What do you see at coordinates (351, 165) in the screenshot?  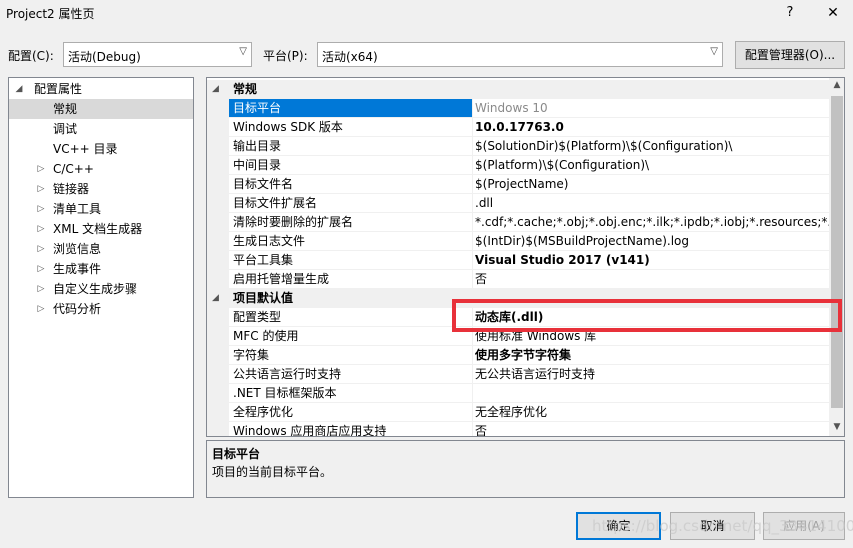 I see `property-name: 中间目录` at bounding box center [351, 165].